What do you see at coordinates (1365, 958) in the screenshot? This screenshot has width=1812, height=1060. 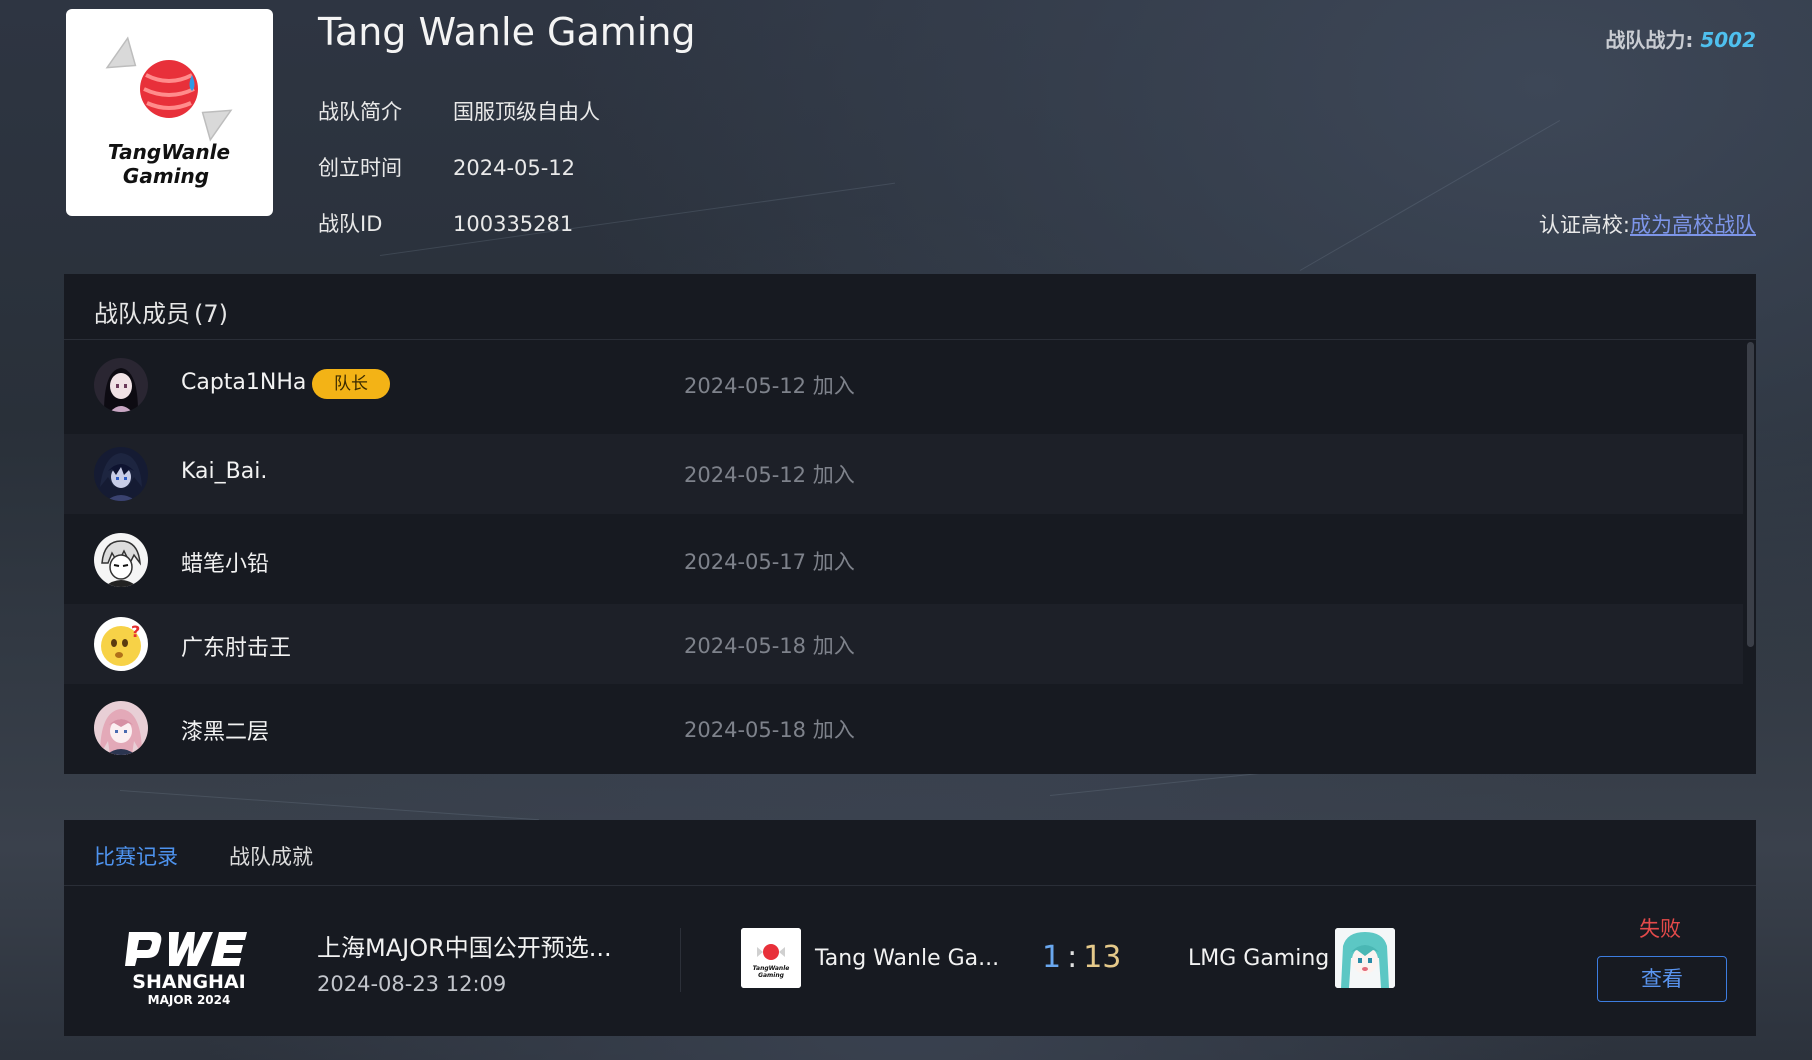 I see `team-b-logo` at bounding box center [1365, 958].